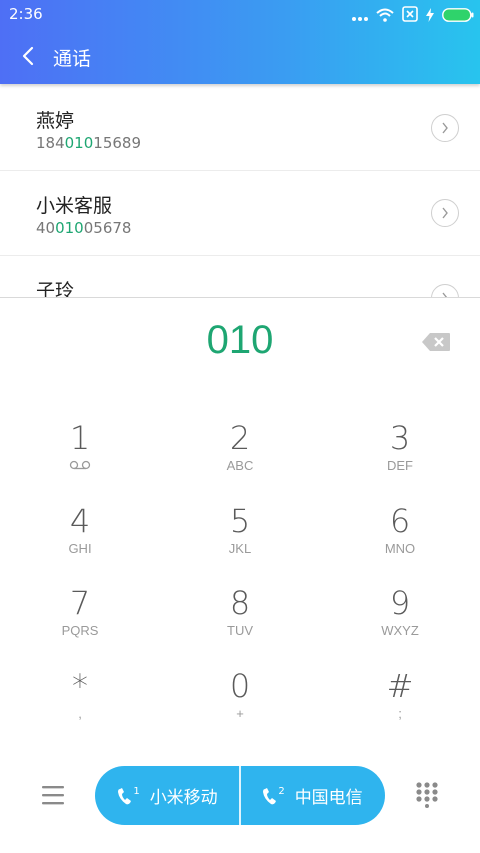 This screenshot has width=480, height=853. Describe the element at coordinates (410, 16) in the screenshot. I see `no-sim-icon` at that location.